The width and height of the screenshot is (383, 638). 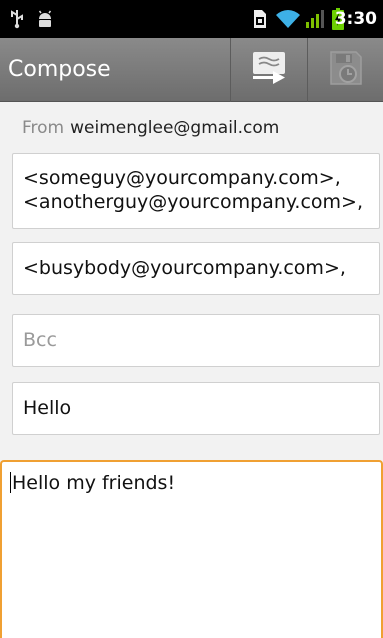 I want to click on signal-icon, so click(x=315, y=19).